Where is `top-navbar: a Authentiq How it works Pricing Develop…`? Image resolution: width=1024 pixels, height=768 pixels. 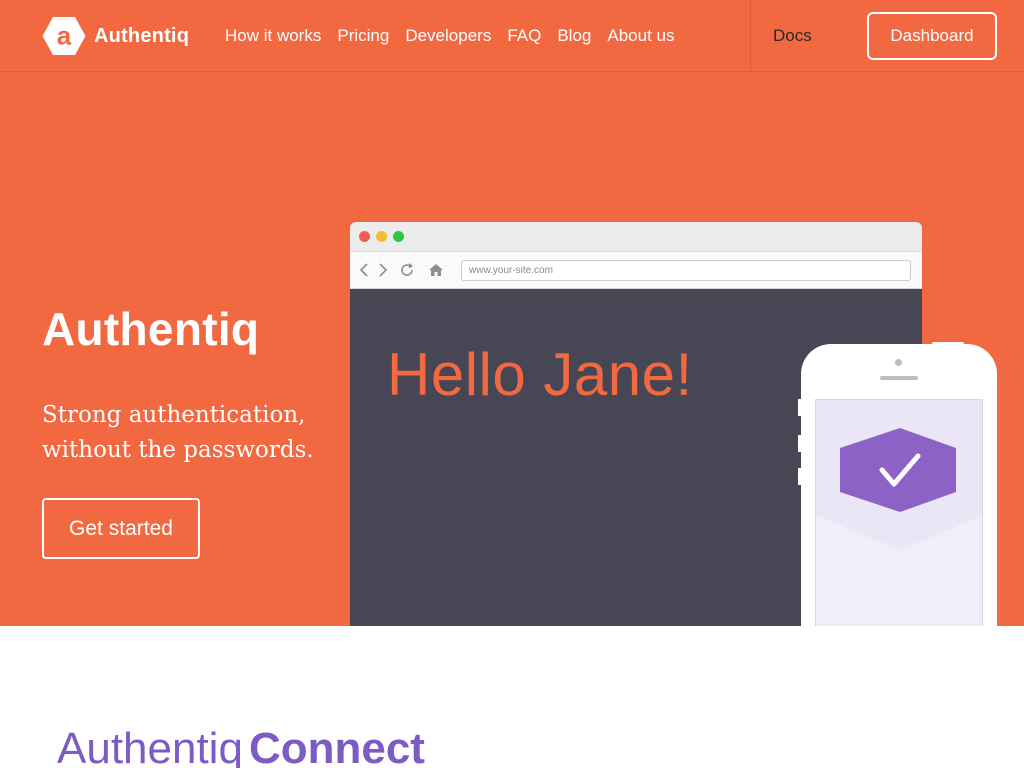 top-navbar: a Authentiq How it works Pricing Develop… is located at coordinates (512, 36).